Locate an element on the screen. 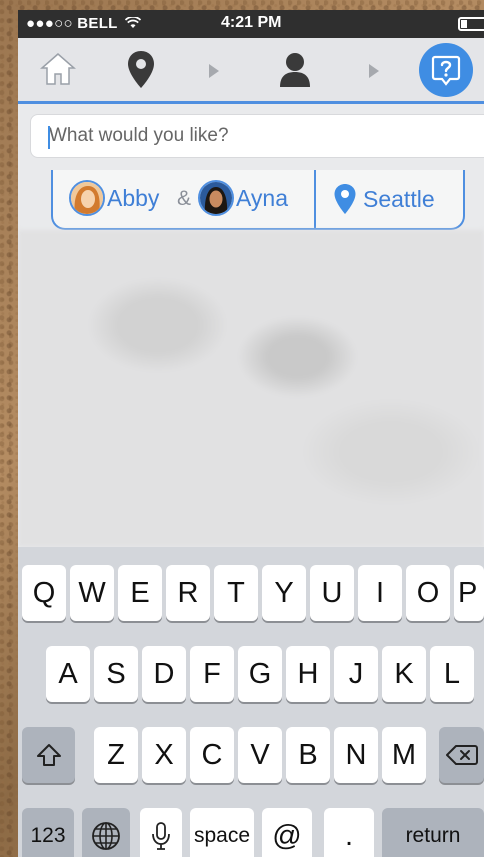  key-b: B is located at coordinates (308, 755).